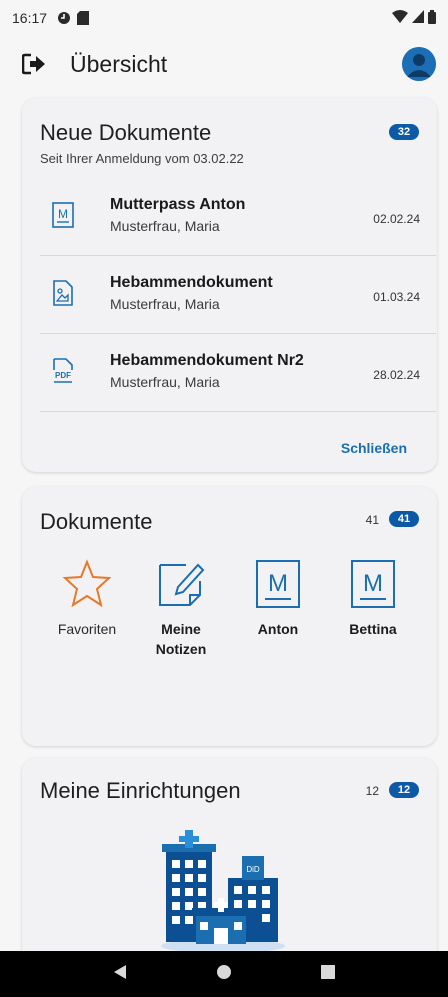 This screenshot has width=448, height=997. Describe the element at coordinates (224, 18) in the screenshot. I see `status-bar: 16:17` at that location.